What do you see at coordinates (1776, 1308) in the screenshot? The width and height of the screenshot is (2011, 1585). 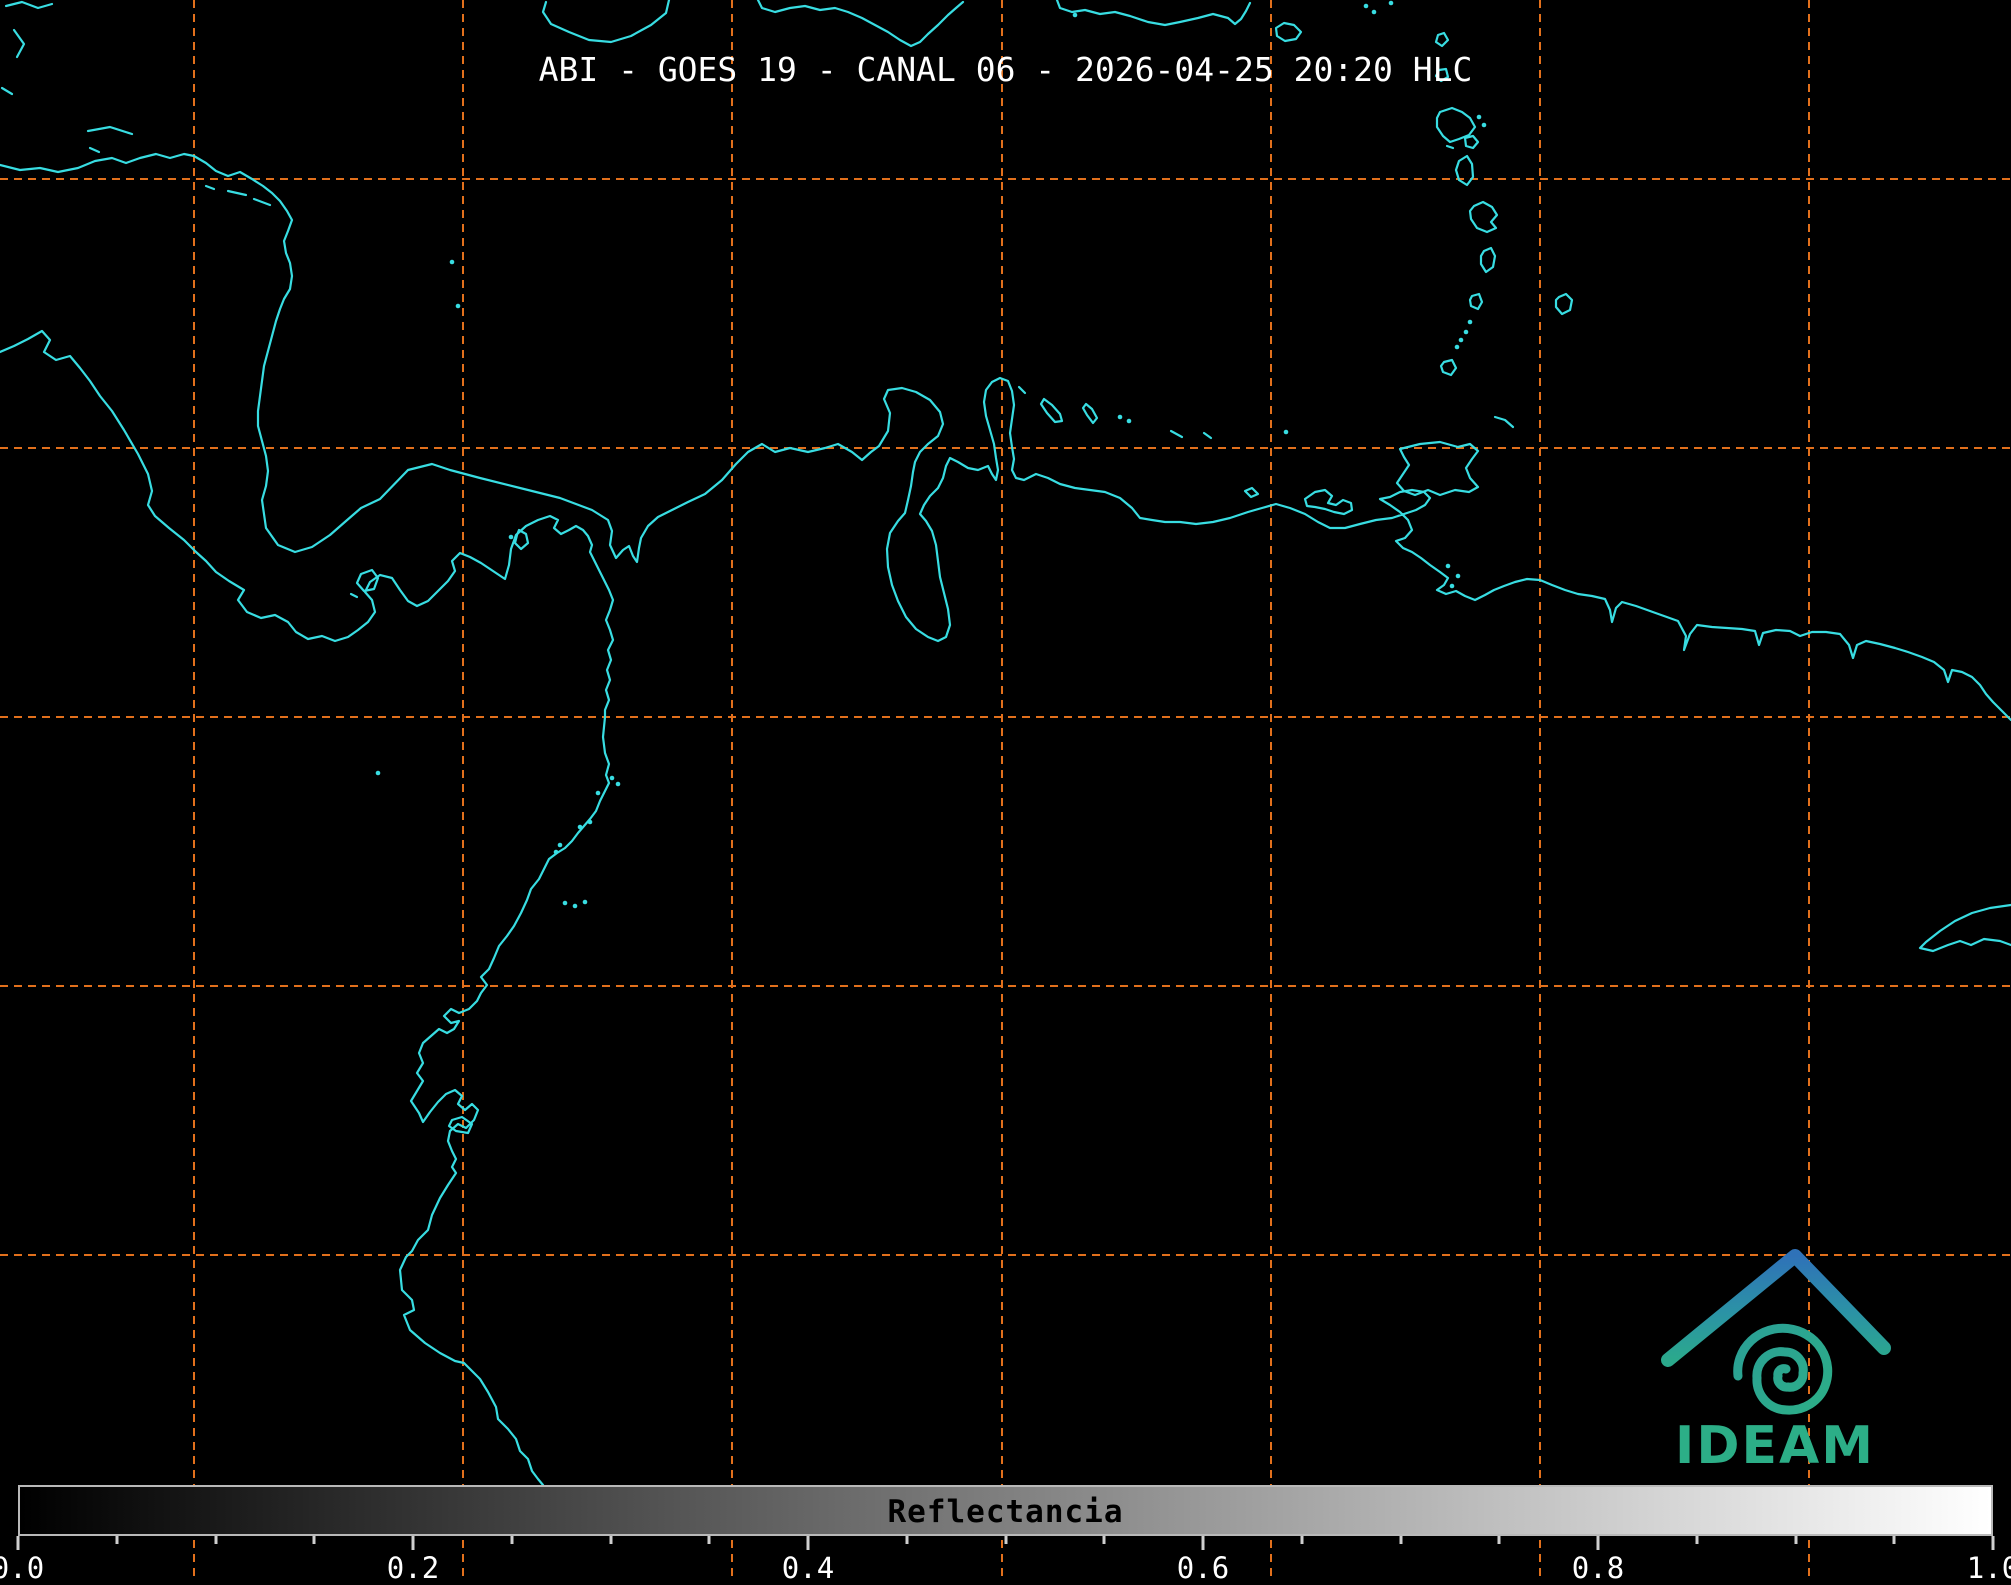 I see `mountain-roof-icon` at bounding box center [1776, 1308].